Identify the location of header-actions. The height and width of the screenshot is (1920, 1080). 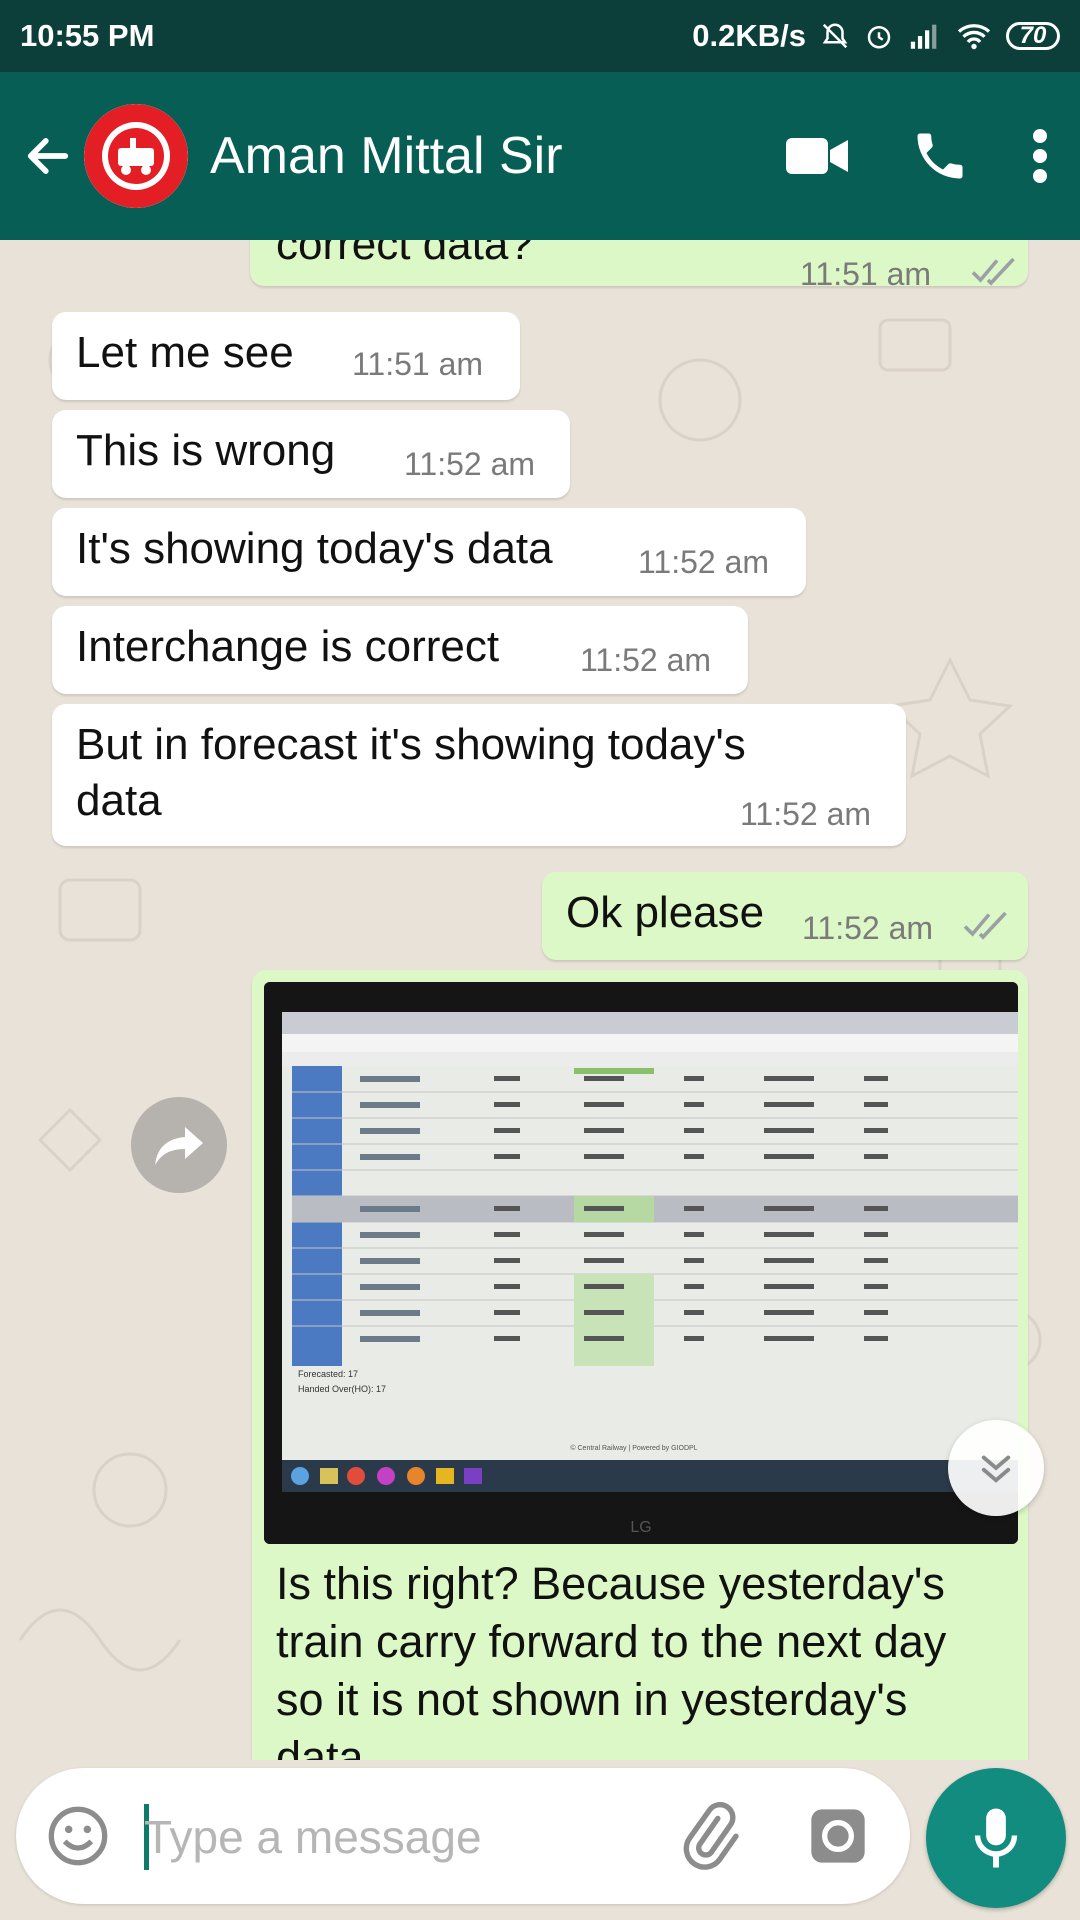
(917, 156).